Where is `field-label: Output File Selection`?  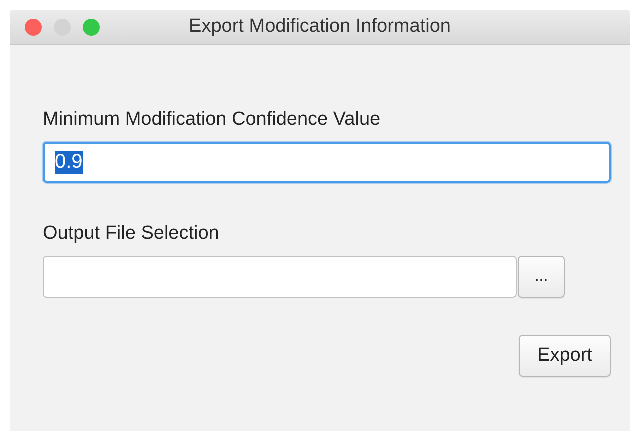
field-label: Output File Selection is located at coordinates (131, 234).